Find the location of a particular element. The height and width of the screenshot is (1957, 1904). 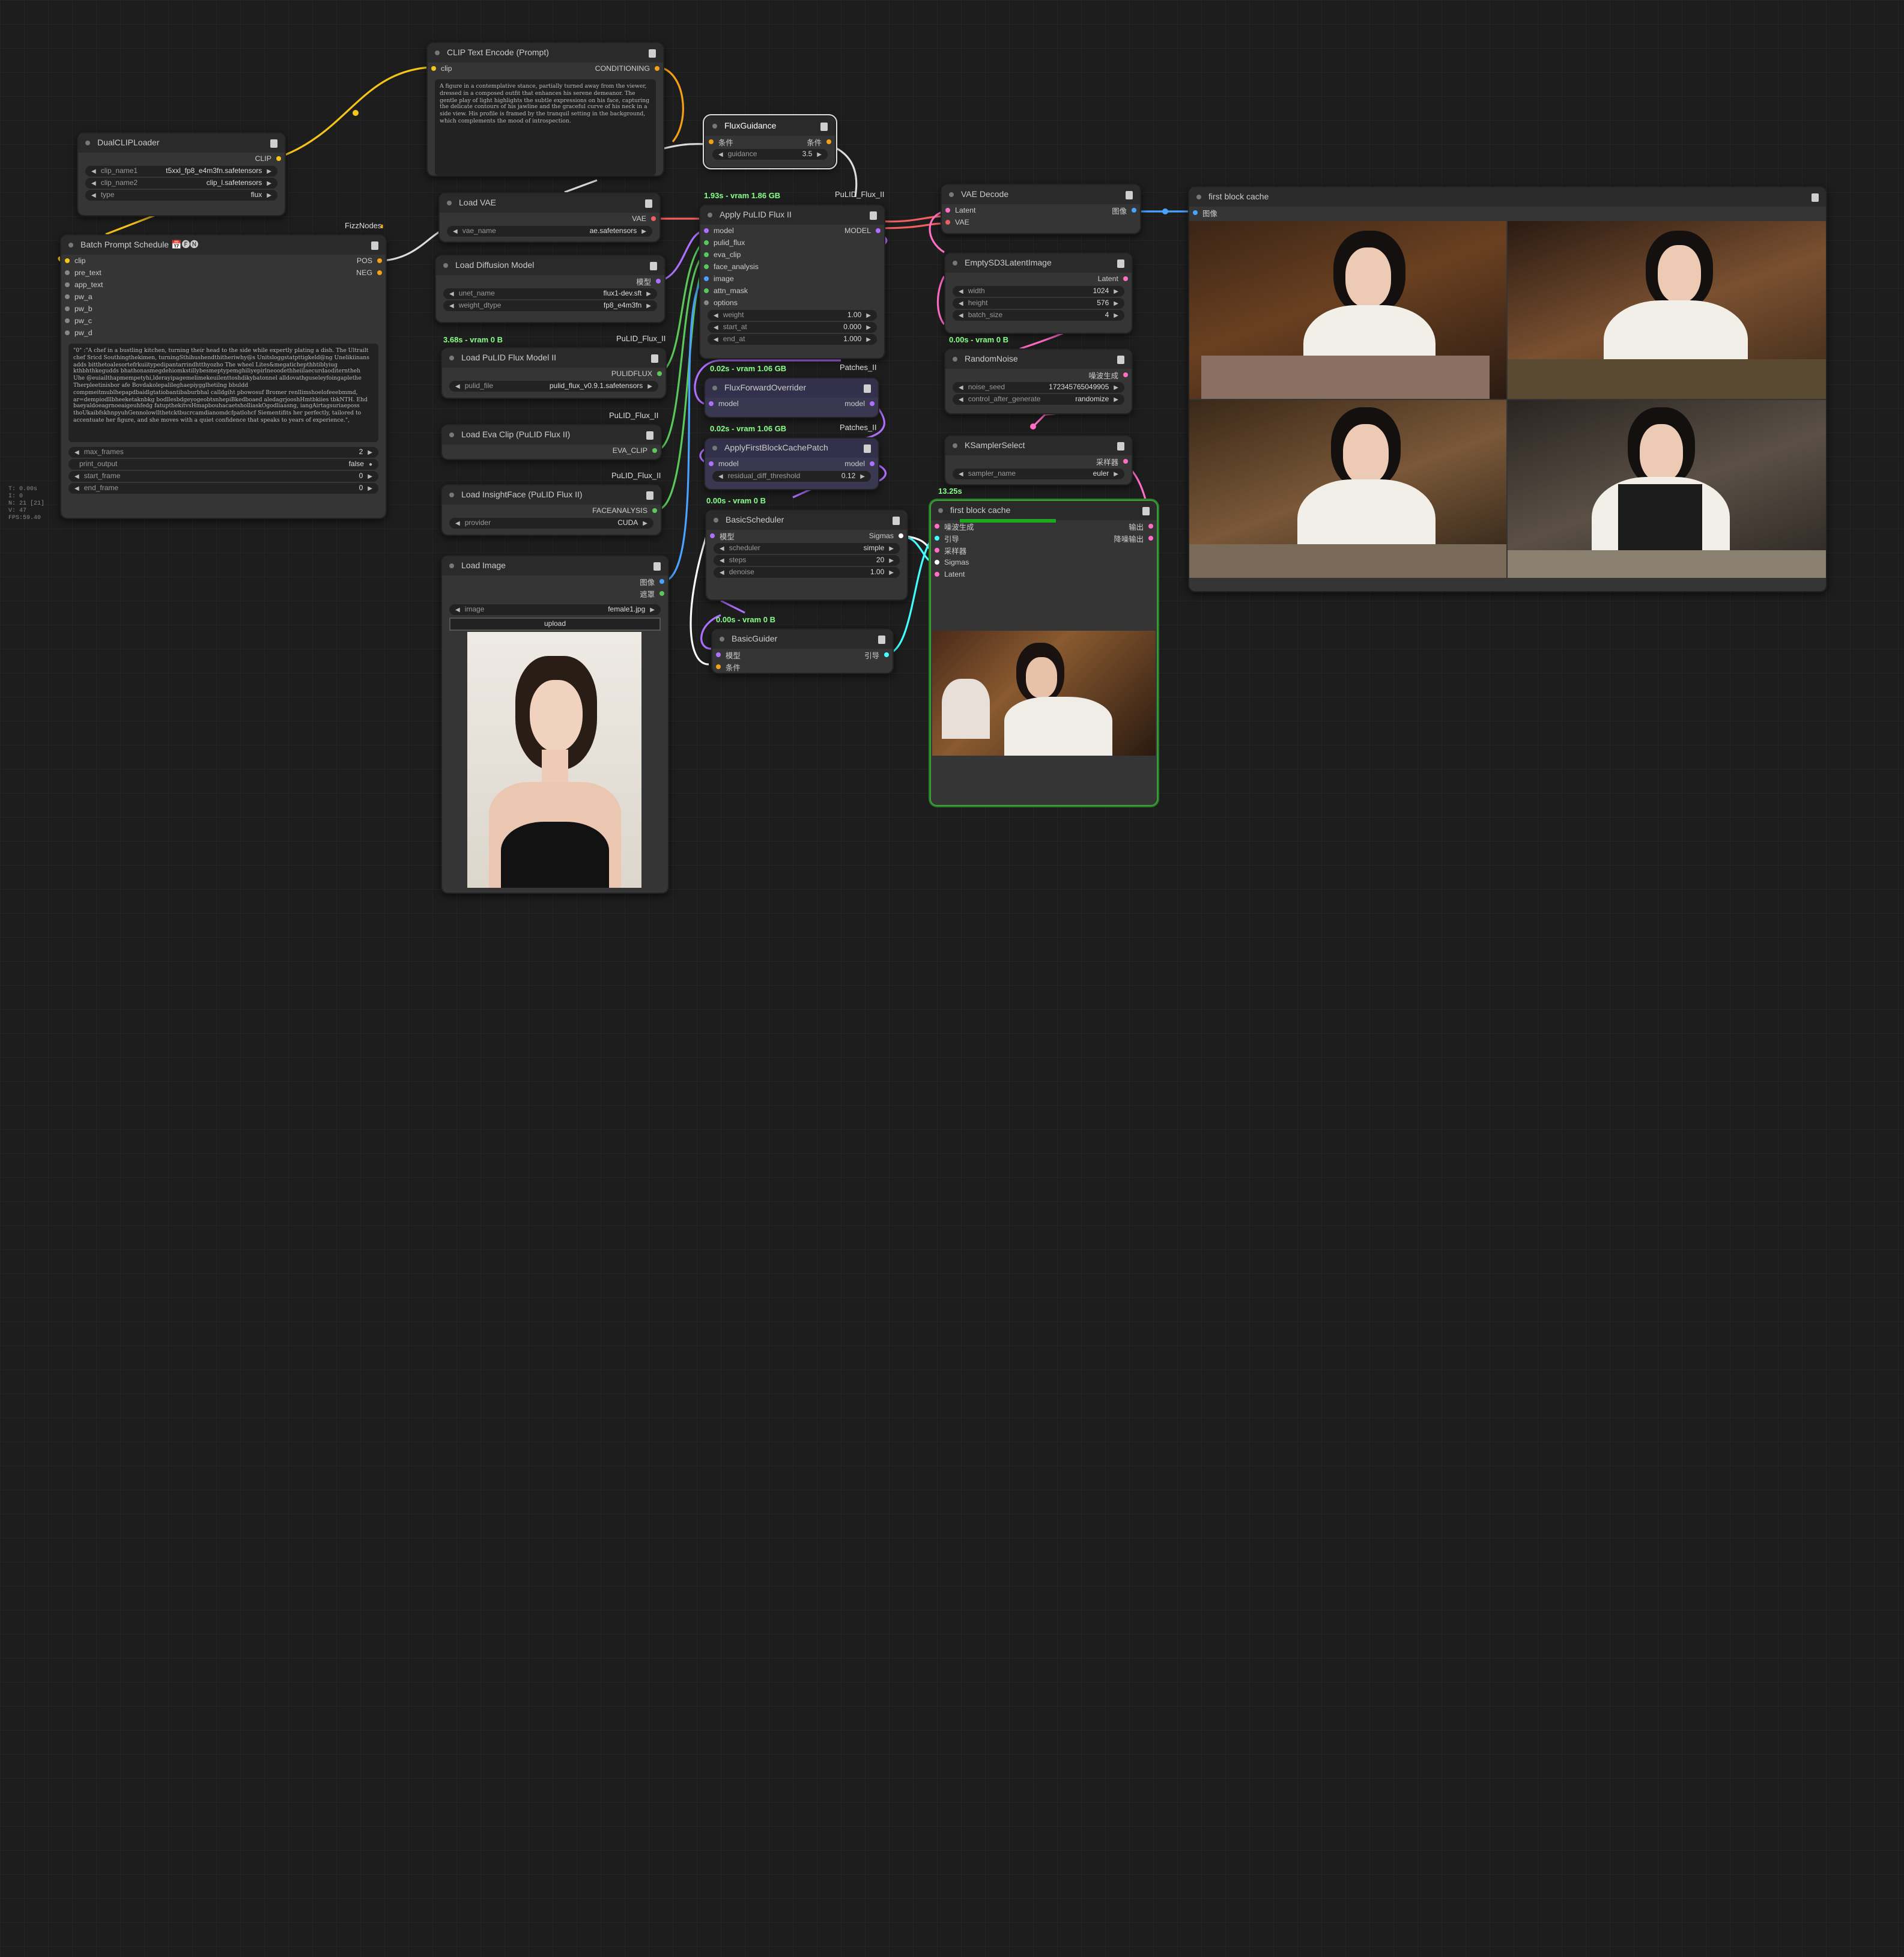

type-widget: ◀ type flux ▶ is located at coordinates (181, 195).